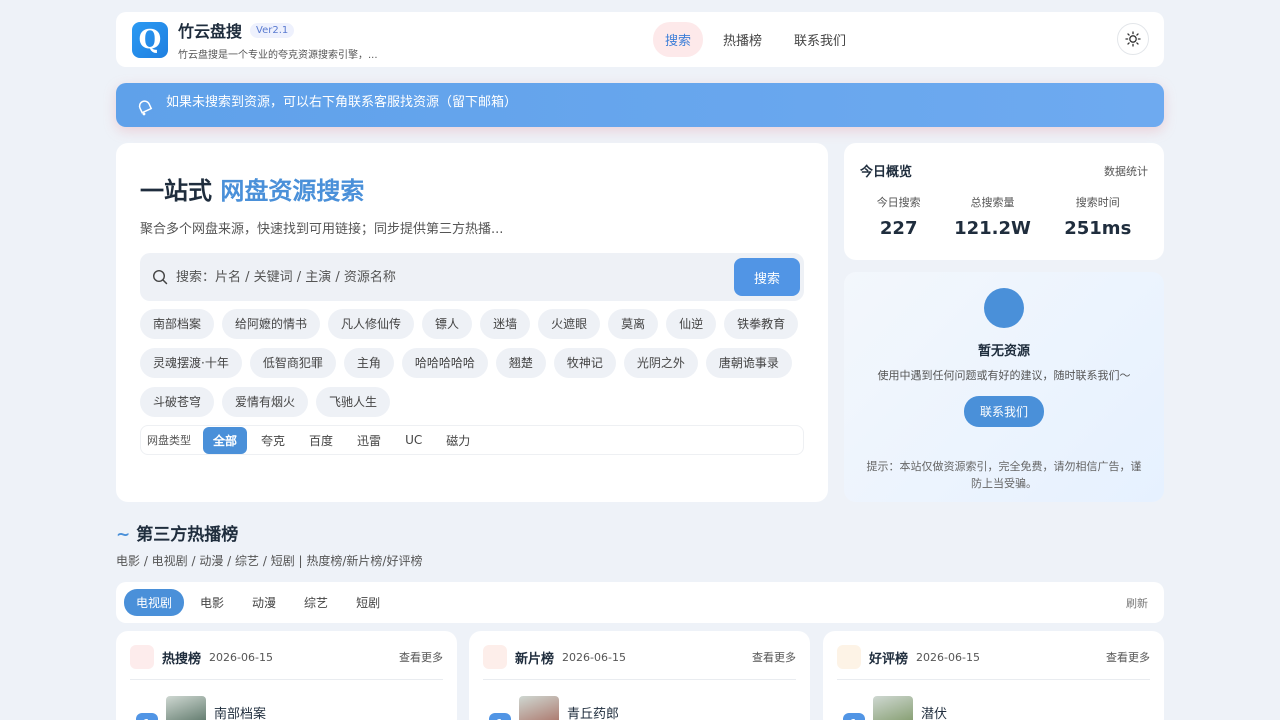  What do you see at coordinates (210, 30) in the screenshot?
I see `brand-name: 竹云盘搜` at bounding box center [210, 30].